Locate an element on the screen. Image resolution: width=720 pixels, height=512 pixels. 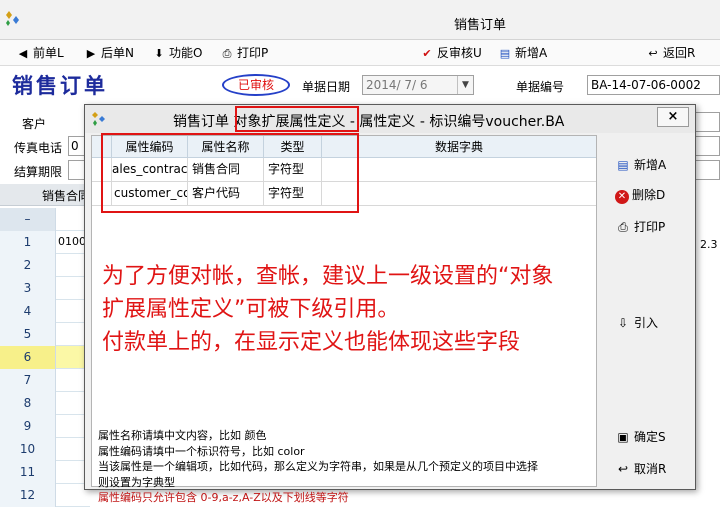
window-title: 销售订单 is located at coordinates (479, 25).